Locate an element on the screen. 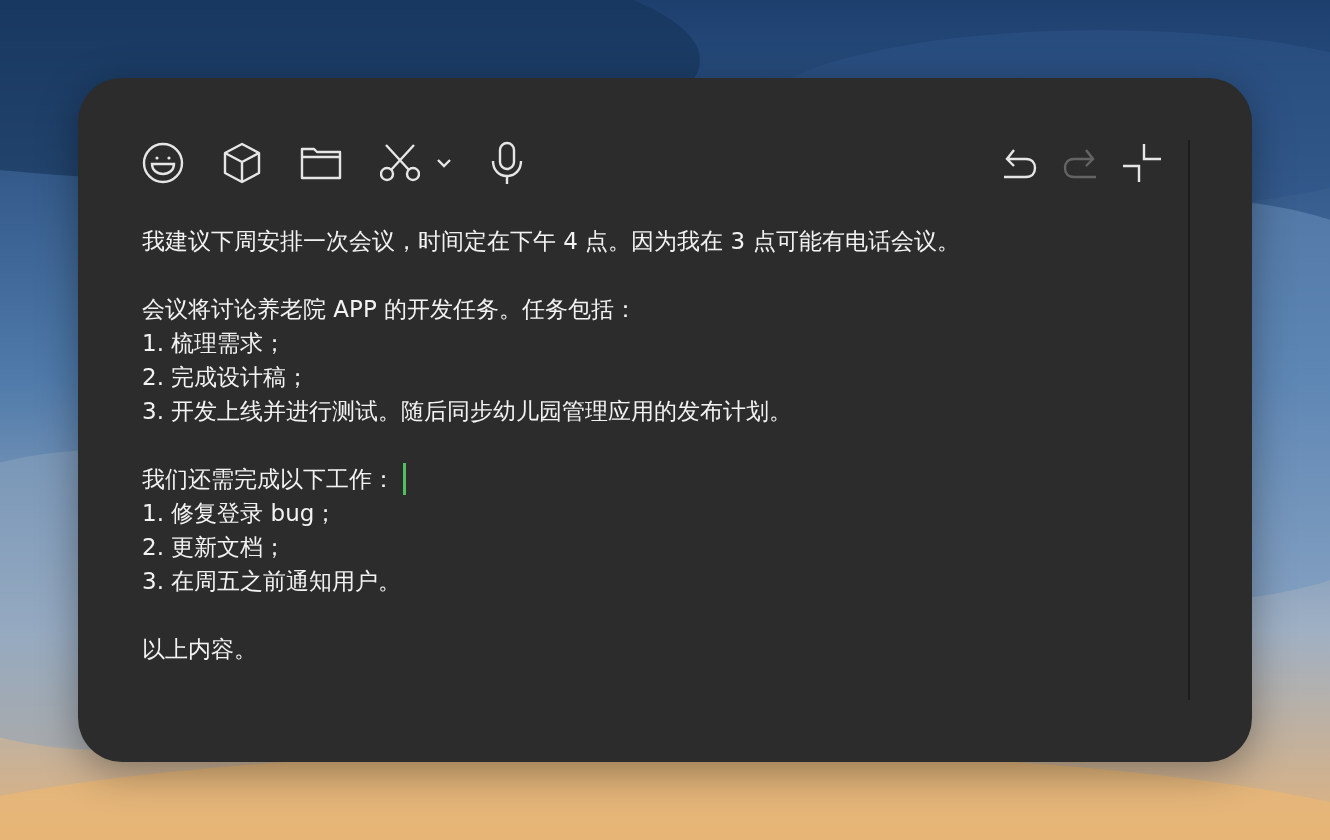 The height and width of the screenshot is (840, 1330). cube-icon is located at coordinates (242, 163).